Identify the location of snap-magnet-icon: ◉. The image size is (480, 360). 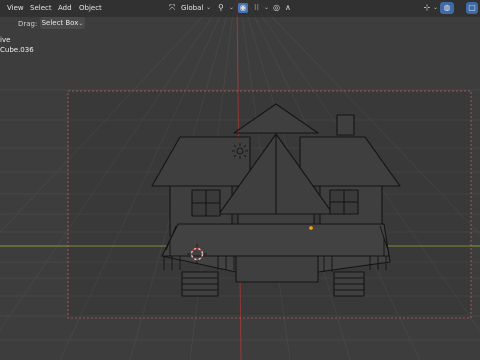
(243, 8).